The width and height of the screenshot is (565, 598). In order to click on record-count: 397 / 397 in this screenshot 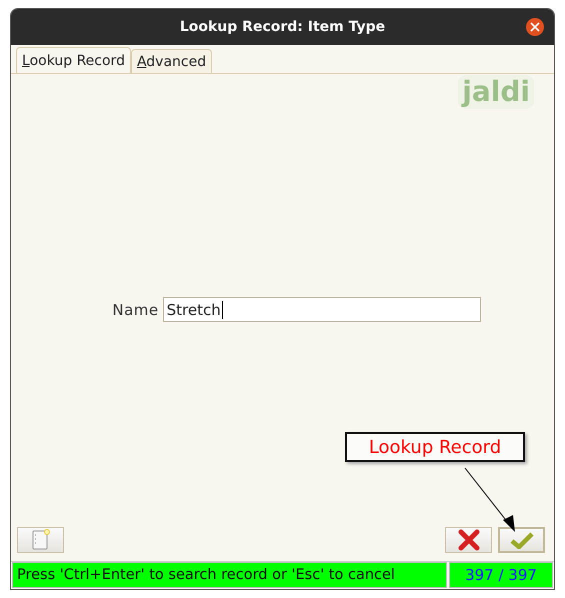, I will do `click(501, 575)`.